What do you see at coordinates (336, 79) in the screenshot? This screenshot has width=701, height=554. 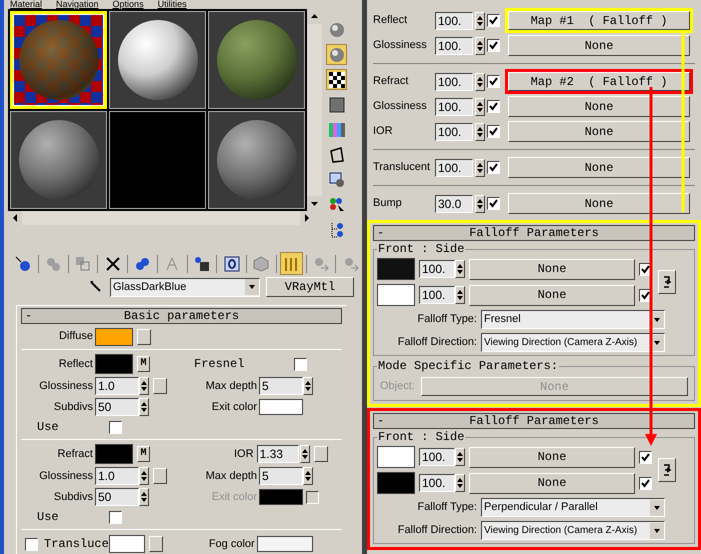 I see `side-tool-button` at bounding box center [336, 79].